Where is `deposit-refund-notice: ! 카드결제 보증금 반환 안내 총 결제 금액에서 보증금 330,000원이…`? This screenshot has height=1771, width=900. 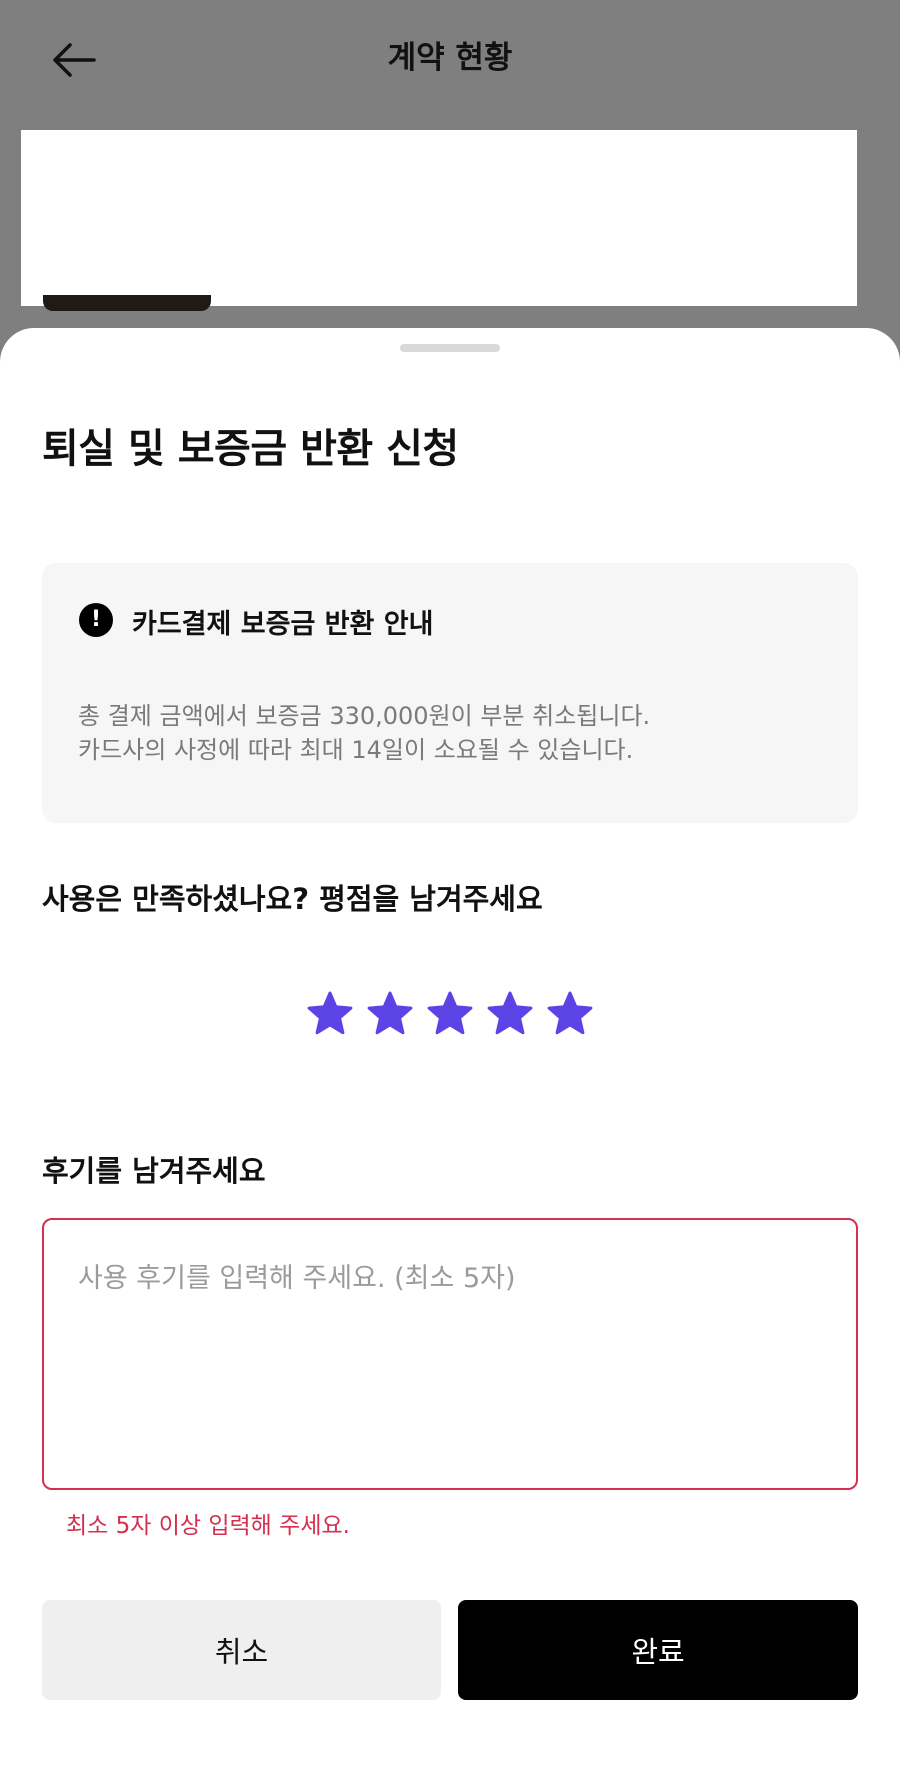
deposit-refund-notice: ! 카드결제 보증금 반환 안내 총 결제 금액에서 보증금 330,000원이… is located at coordinates (450, 693).